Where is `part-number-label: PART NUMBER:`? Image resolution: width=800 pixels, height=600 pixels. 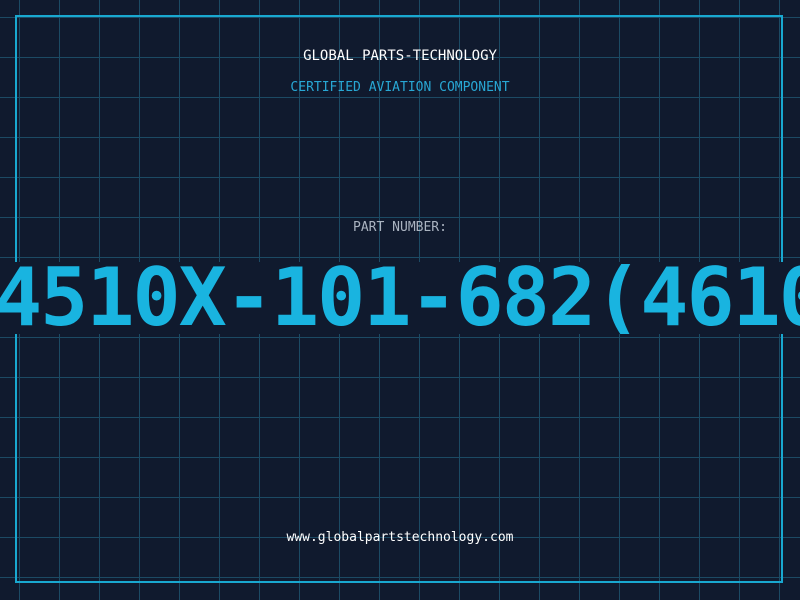
part-number-label: PART NUMBER: is located at coordinates (400, 227).